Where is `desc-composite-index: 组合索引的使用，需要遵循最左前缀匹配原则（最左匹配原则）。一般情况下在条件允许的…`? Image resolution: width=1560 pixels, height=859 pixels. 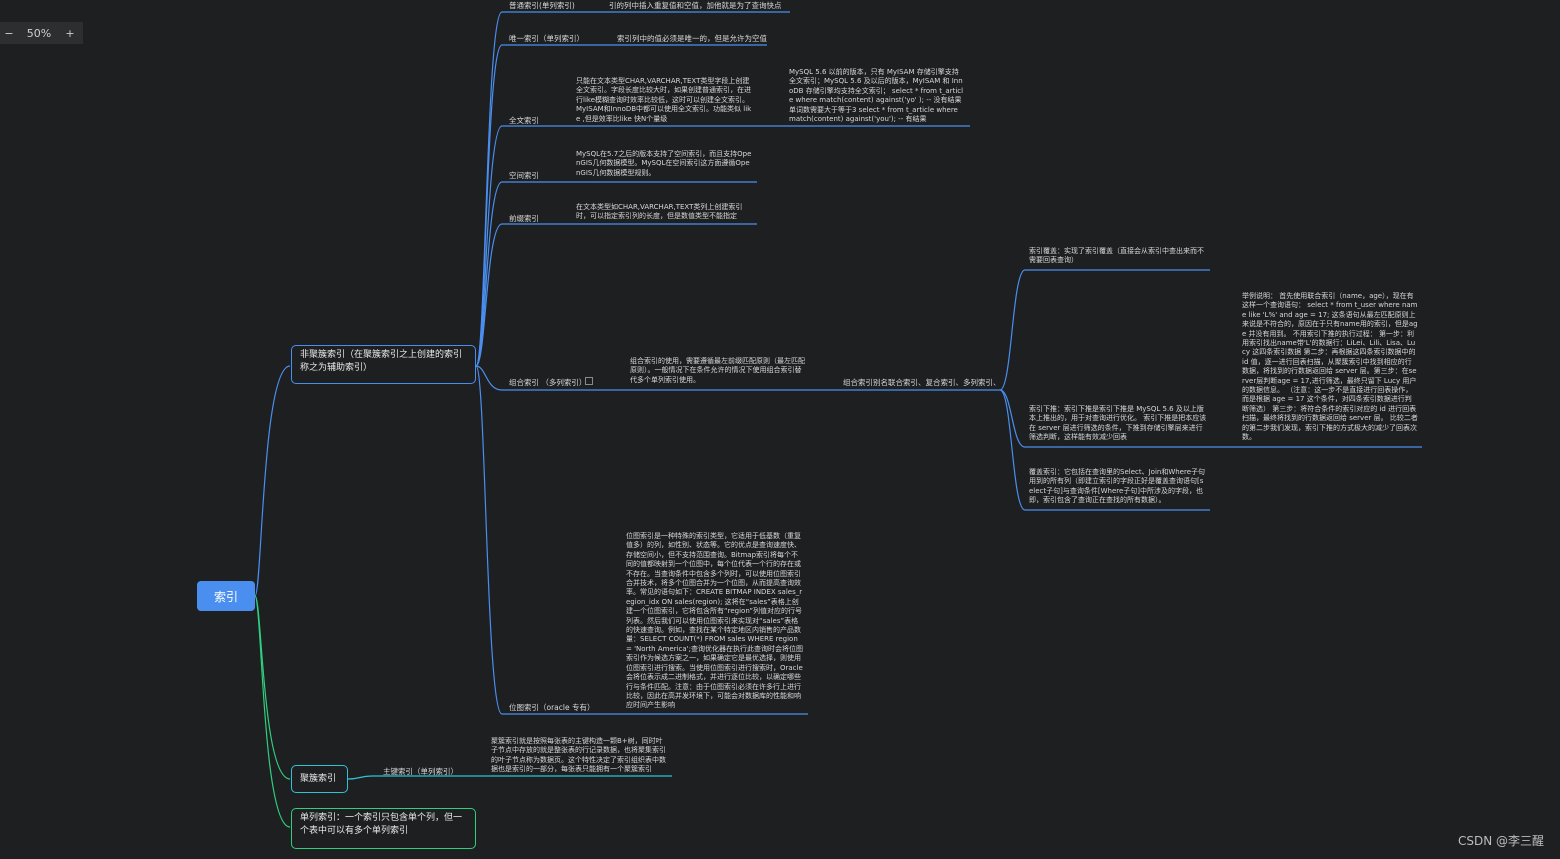
desc-composite-index: 组合索引的使用，需要遵循最左前缀匹配原则（最左匹配原则）。一般情况下在条件允许的… is located at coordinates (717, 370).